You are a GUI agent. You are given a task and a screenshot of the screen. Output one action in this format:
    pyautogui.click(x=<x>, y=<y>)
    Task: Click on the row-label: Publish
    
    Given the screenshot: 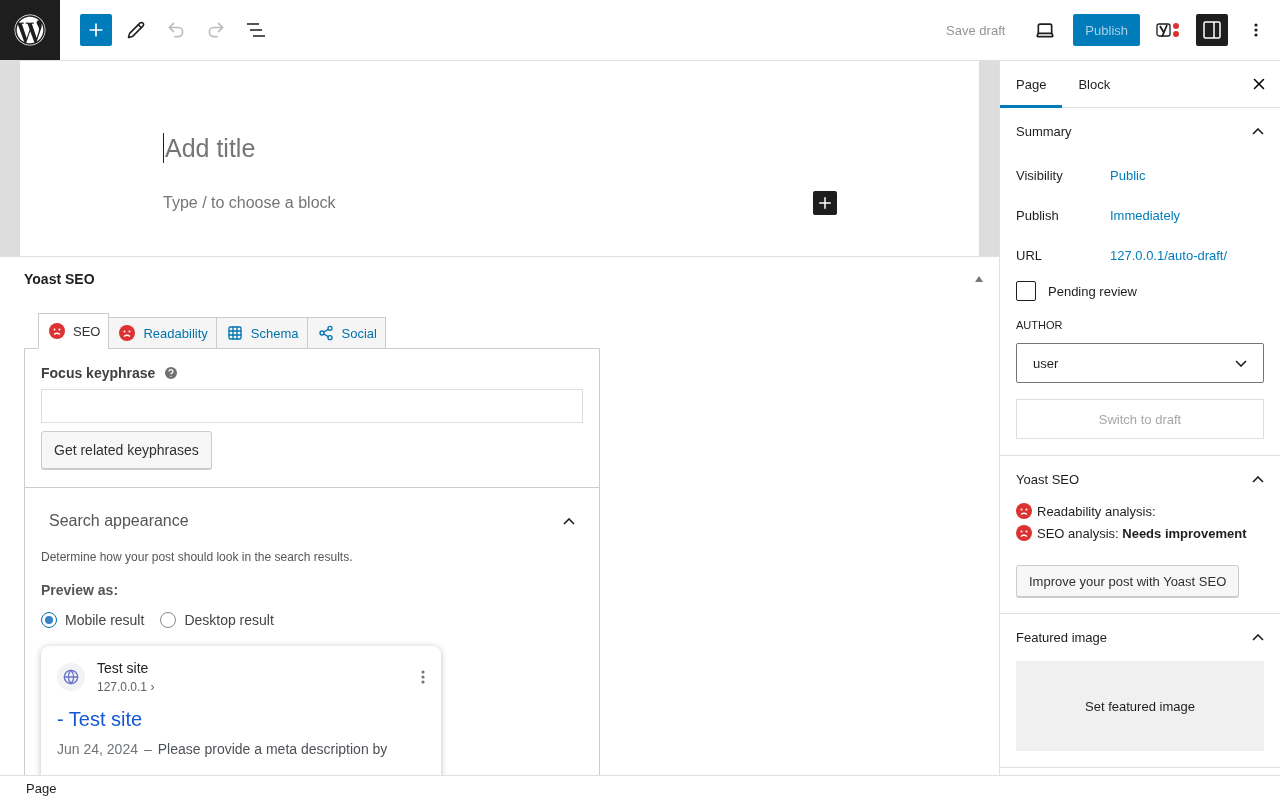 What is the action you would take?
    pyautogui.click(x=1038, y=215)
    